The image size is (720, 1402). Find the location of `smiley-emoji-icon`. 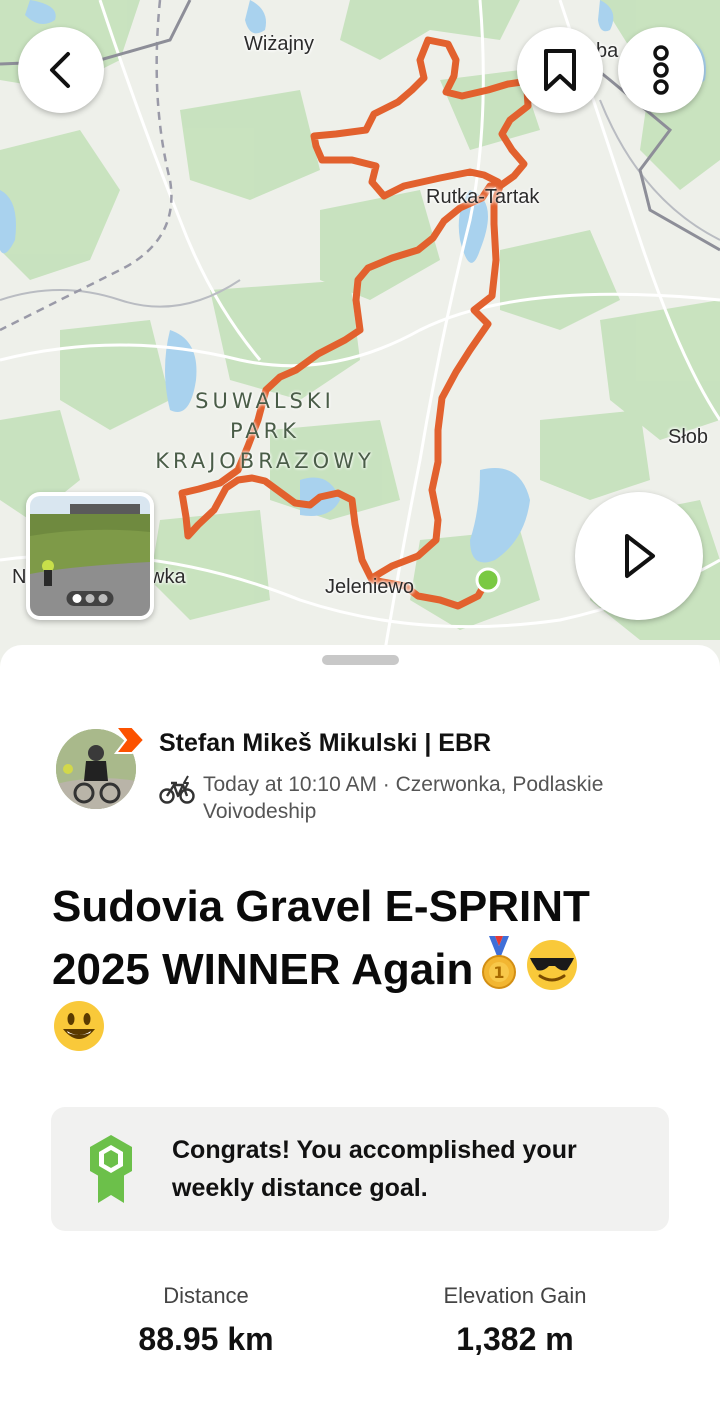

smiley-emoji-icon is located at coordinates (79, 1026).